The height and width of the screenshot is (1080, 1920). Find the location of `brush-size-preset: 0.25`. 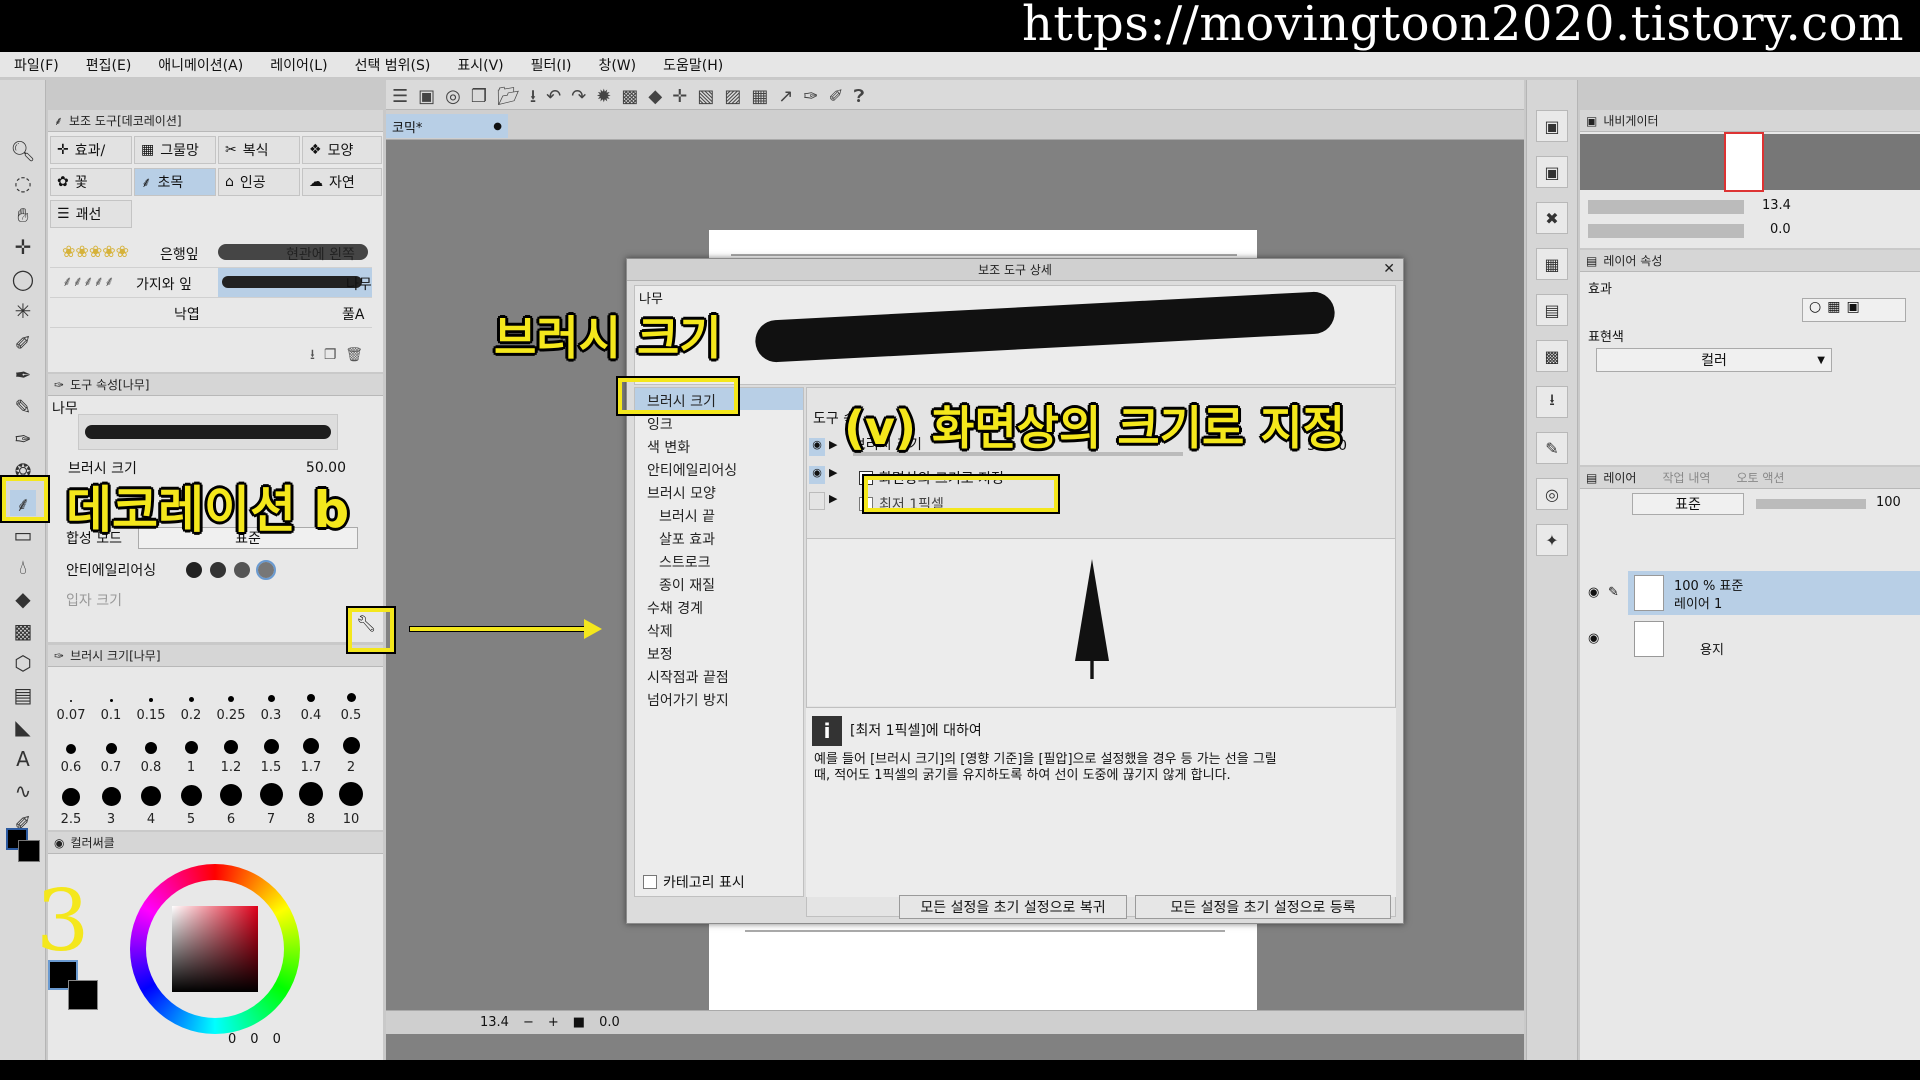

brush-size-preset: 0.25 is located at coordinates (231, 699).